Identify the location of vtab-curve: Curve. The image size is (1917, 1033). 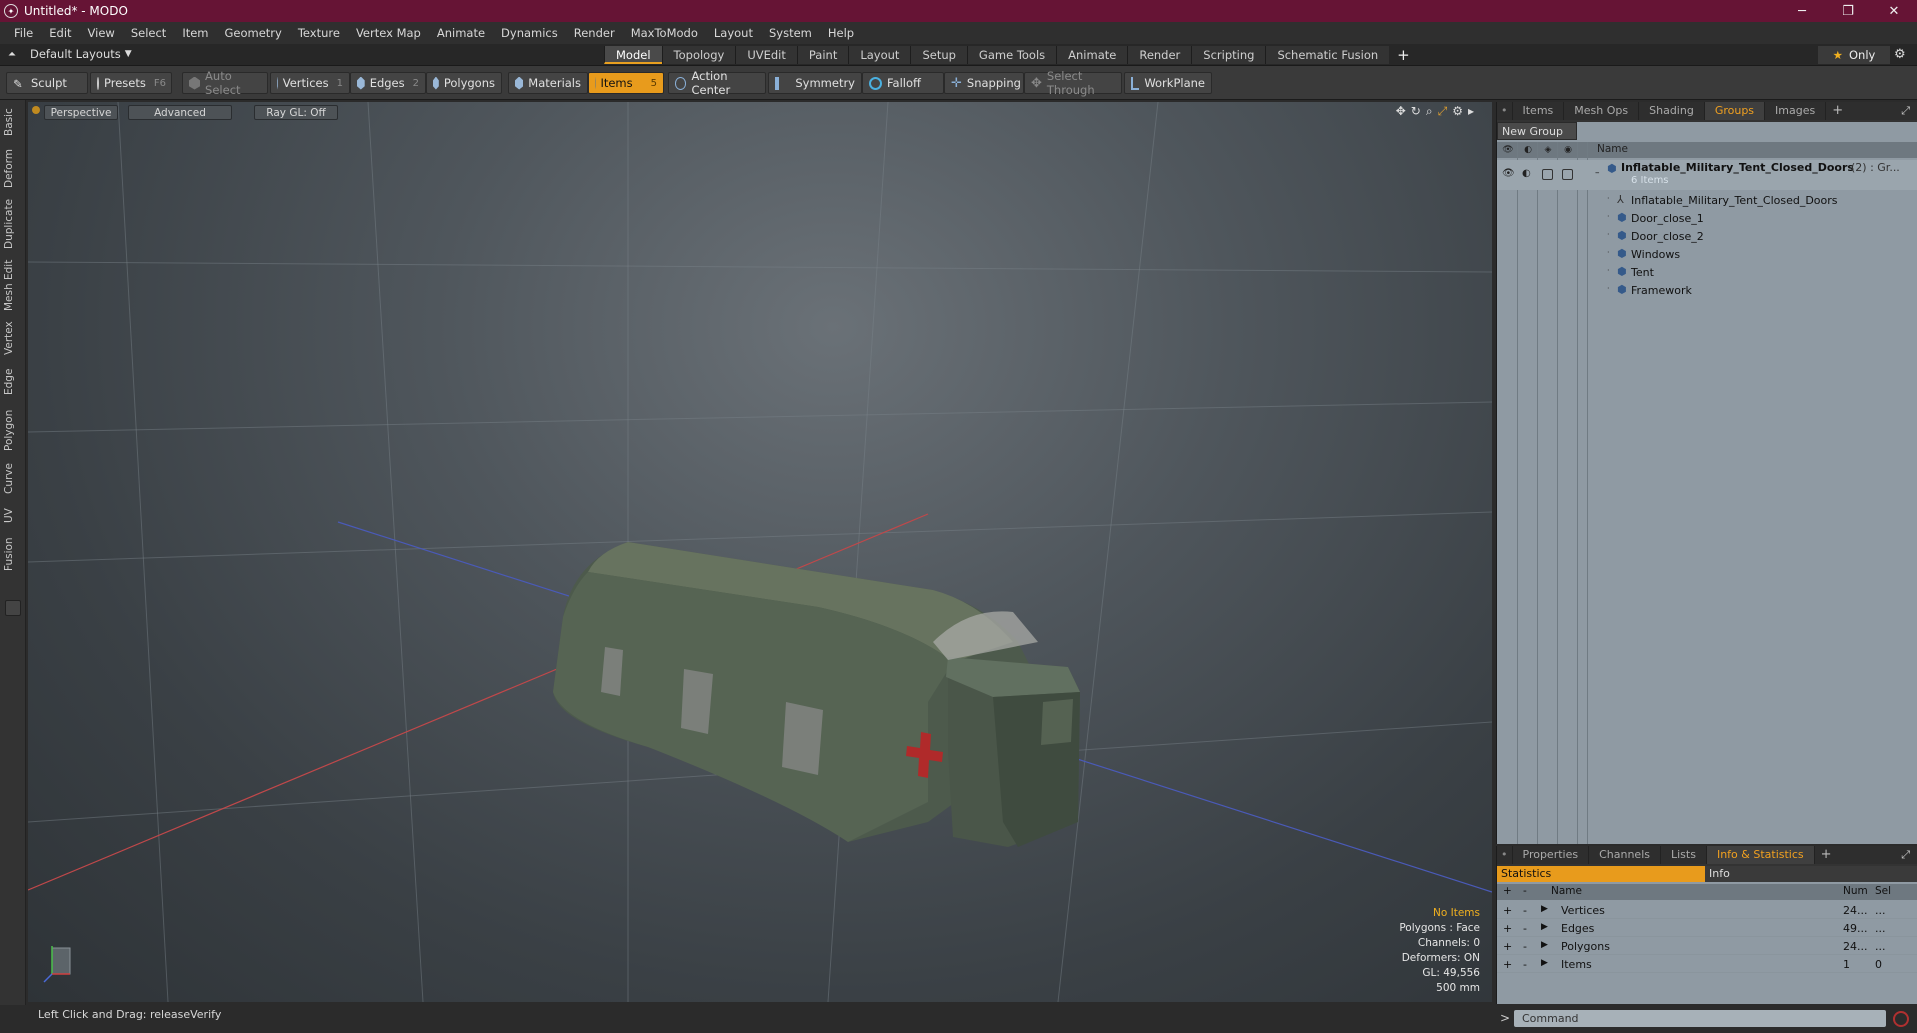
(13, 479).